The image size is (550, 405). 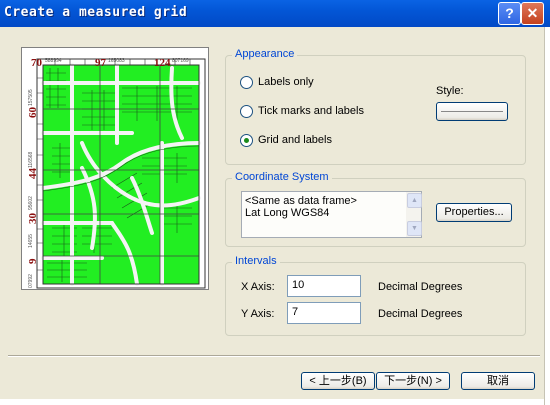 I want to click on vertical-scrollbar: ▲ ▼, so click(x=414, y=214).